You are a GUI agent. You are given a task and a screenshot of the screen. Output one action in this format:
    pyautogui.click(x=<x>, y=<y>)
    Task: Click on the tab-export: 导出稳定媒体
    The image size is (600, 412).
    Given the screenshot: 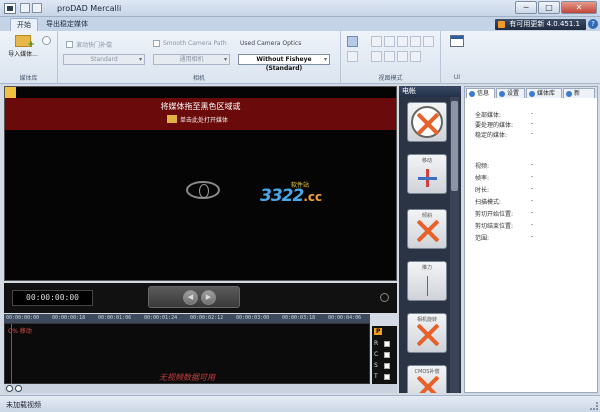 What is the action you would take?
    pyautogui.click(x=67, y=24)
    